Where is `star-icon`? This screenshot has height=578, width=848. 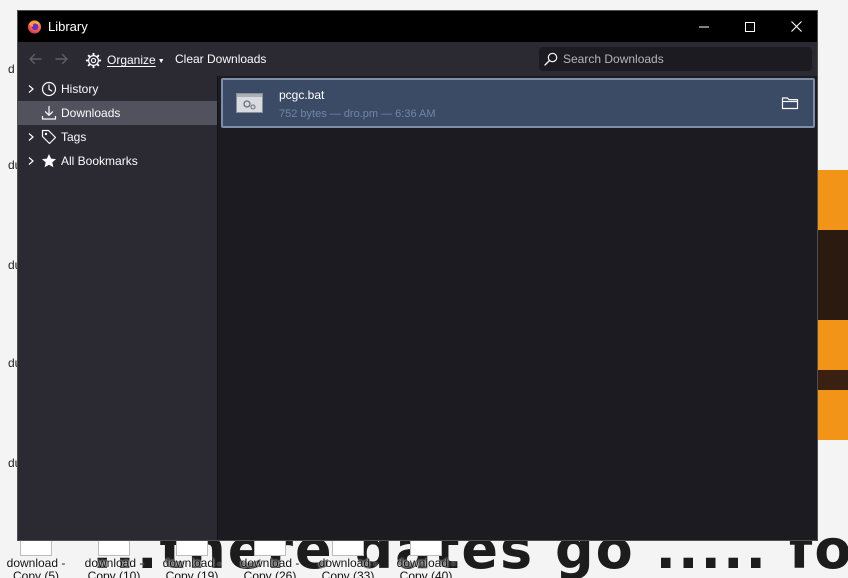
star-icon is located at coordinates (49, 161).